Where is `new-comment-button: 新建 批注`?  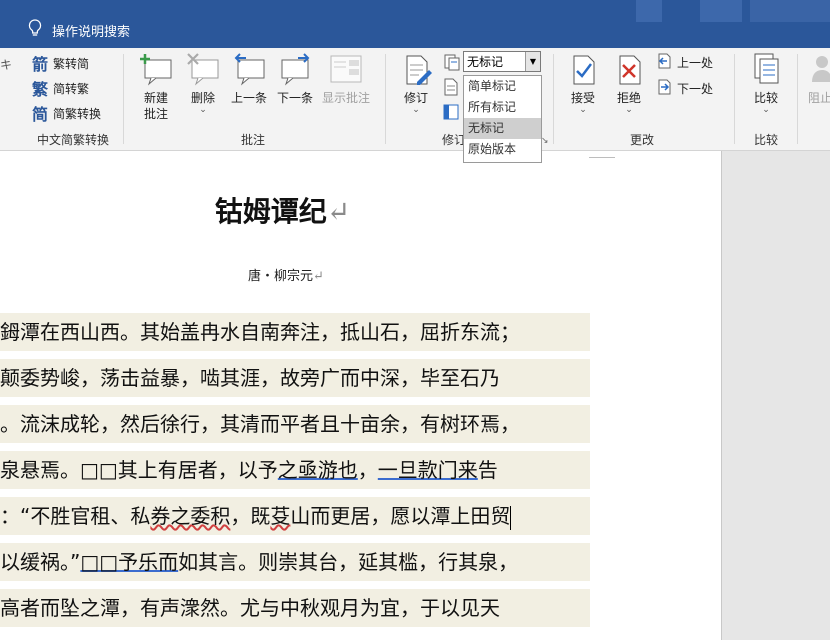
new-comment-button: 新建 批注 is located at coordinates (156, 87).